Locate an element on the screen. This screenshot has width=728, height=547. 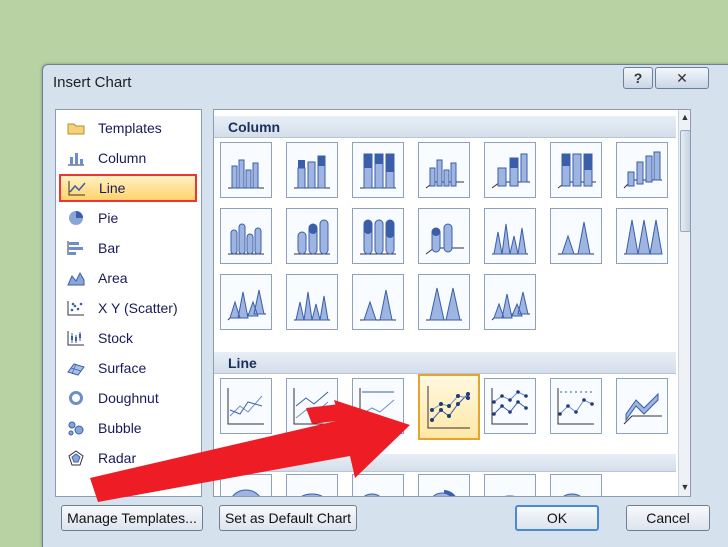
red-pointer-arrow is located at coordinates (250, 451).